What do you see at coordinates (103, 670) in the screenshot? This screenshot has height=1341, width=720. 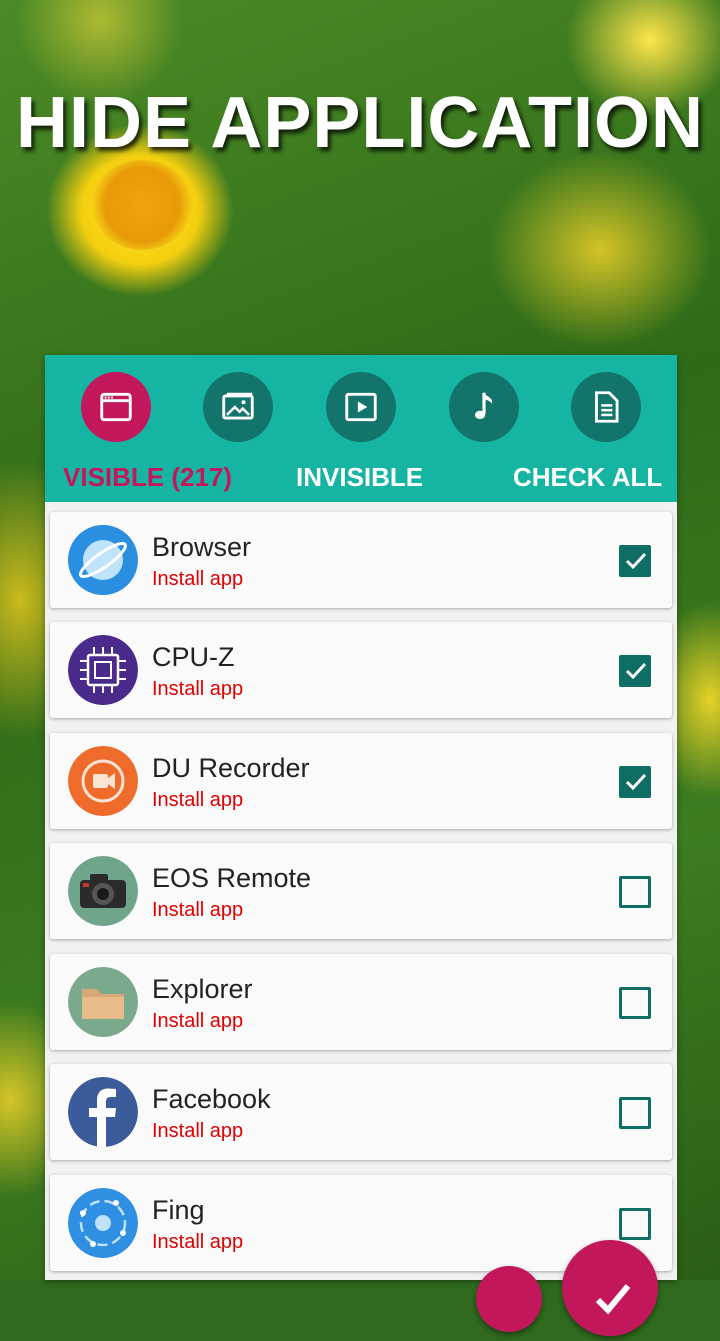 I see `cpu-z-icon` at bounding box center [103, 670].